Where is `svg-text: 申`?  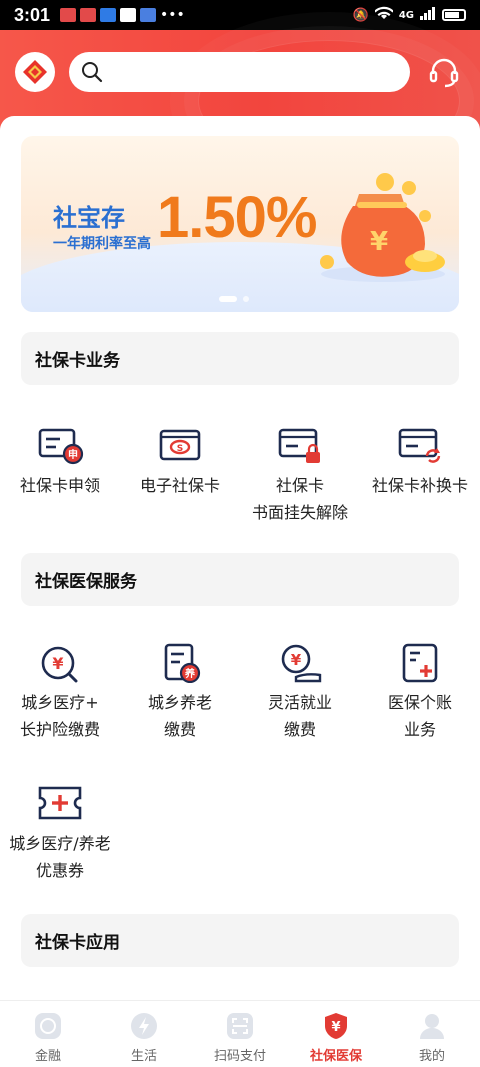
svg-text: 申 is located at coordinates (73, 454).